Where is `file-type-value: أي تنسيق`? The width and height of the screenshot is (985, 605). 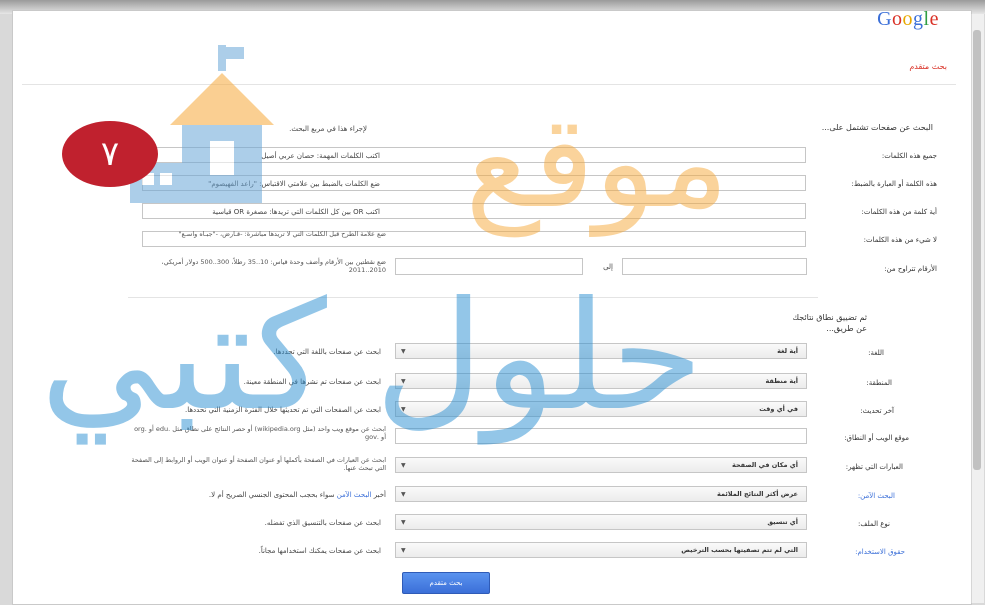 file-type-value: أي تنسيق is located at coordinates (782, 522).